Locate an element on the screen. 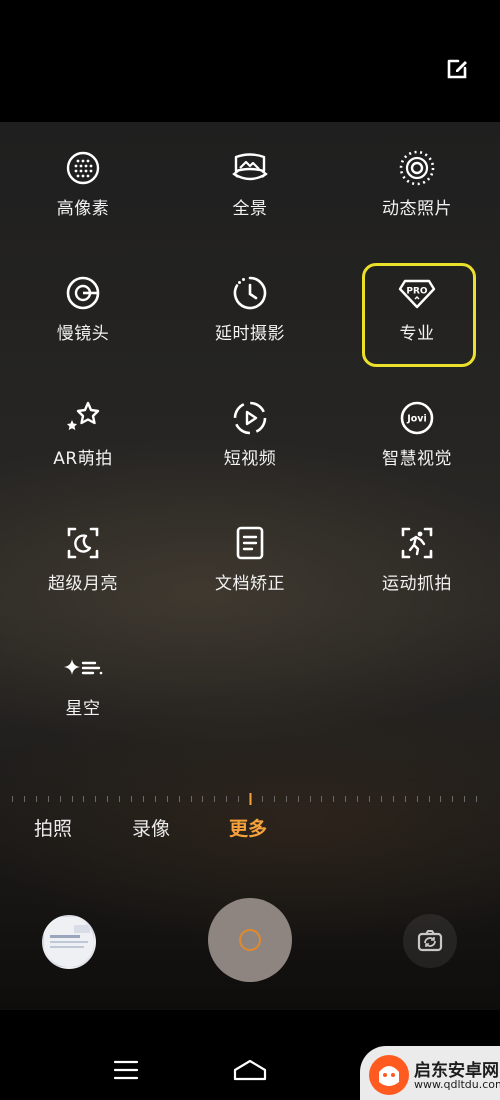 The image size is (500, 1100). edit-icon is located at coordinates (457, 69).